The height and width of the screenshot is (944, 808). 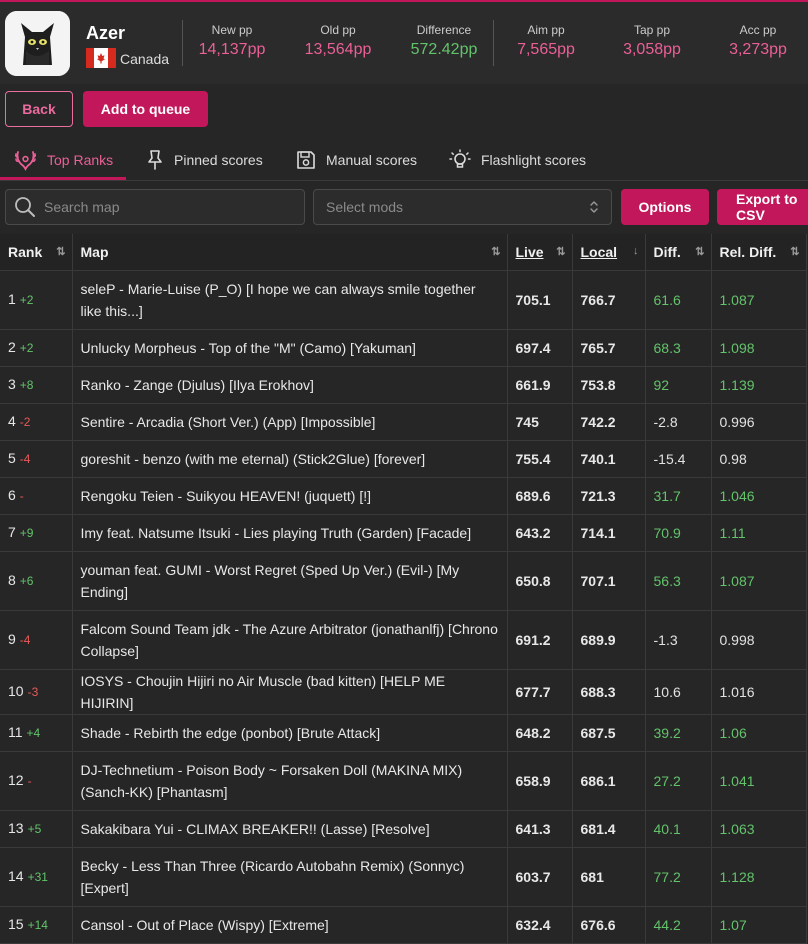 I want to click on column-header-live: Live ⇅, so click(x=540, y=252).